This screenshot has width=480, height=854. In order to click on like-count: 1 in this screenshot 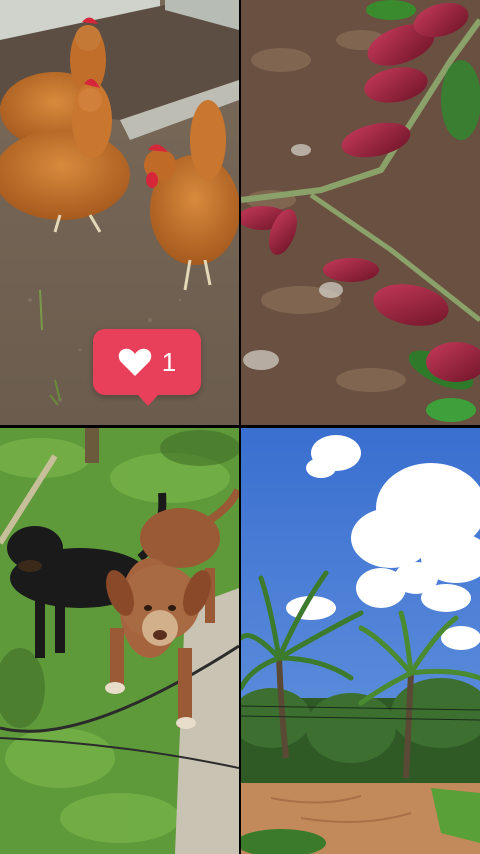, I will do `click(169, 362)`.